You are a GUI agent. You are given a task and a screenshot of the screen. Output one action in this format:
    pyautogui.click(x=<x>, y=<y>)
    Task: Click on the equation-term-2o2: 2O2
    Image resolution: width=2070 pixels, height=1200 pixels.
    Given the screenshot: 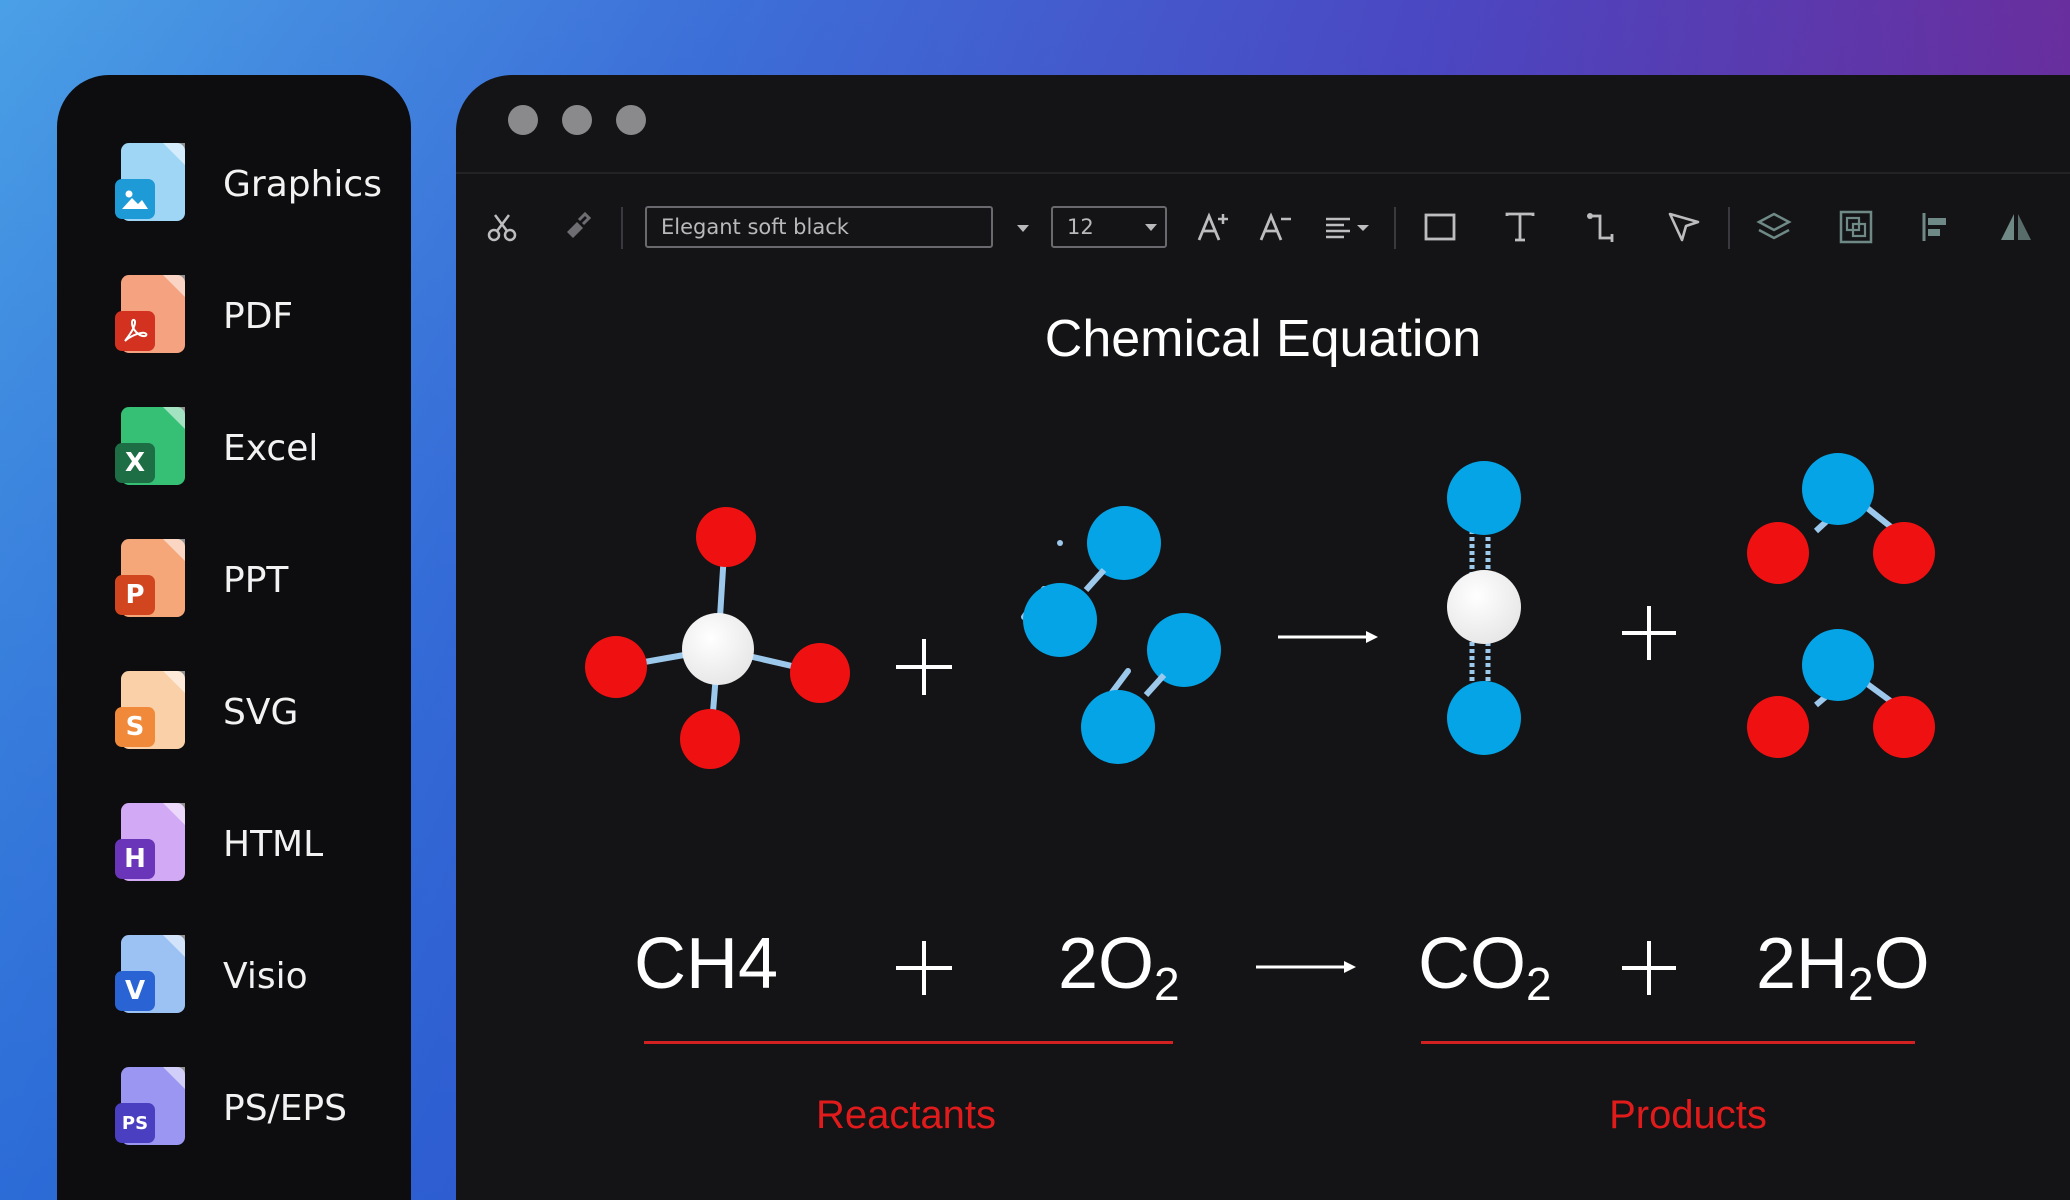 What is the action you would take?
    pyautogui.click(x=1119, y=967)
    